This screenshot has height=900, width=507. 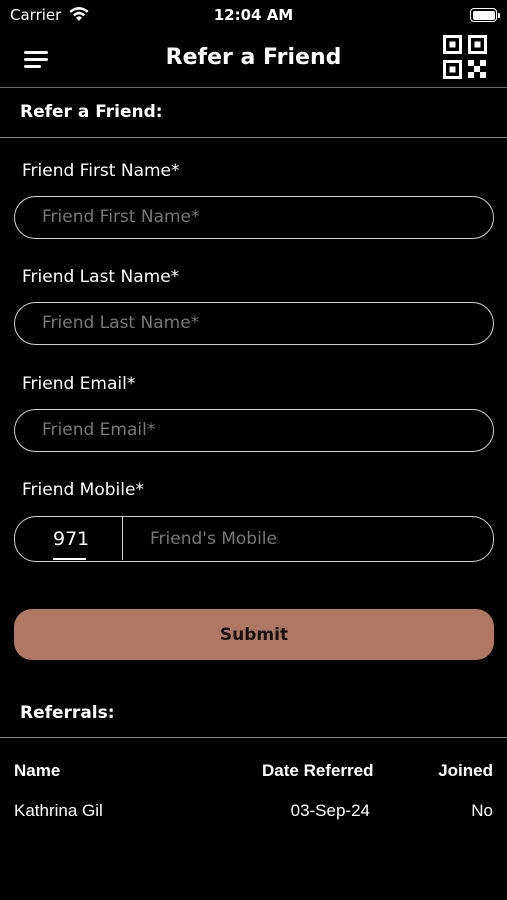 I want to click on last-name-field, so click(x=254, y=323).